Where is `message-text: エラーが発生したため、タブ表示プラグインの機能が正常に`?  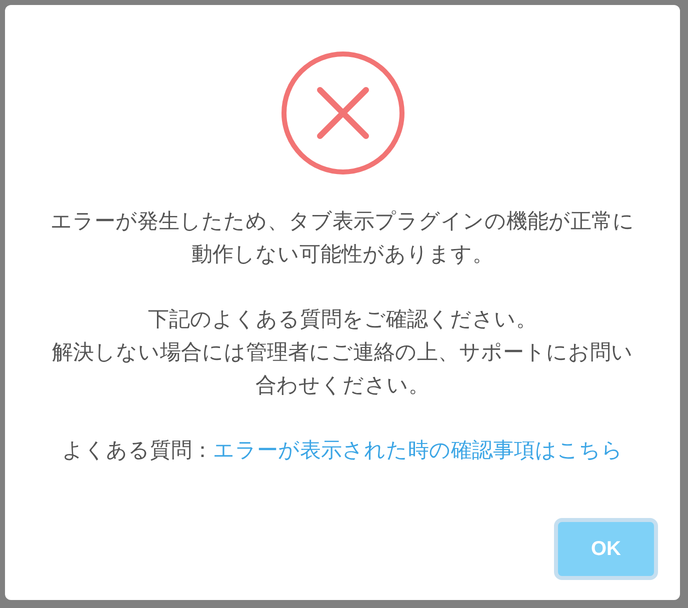 message-text: エラーが発生したため、タブ表示プラグインの機能が正常に is located at coordinates (342, 221).